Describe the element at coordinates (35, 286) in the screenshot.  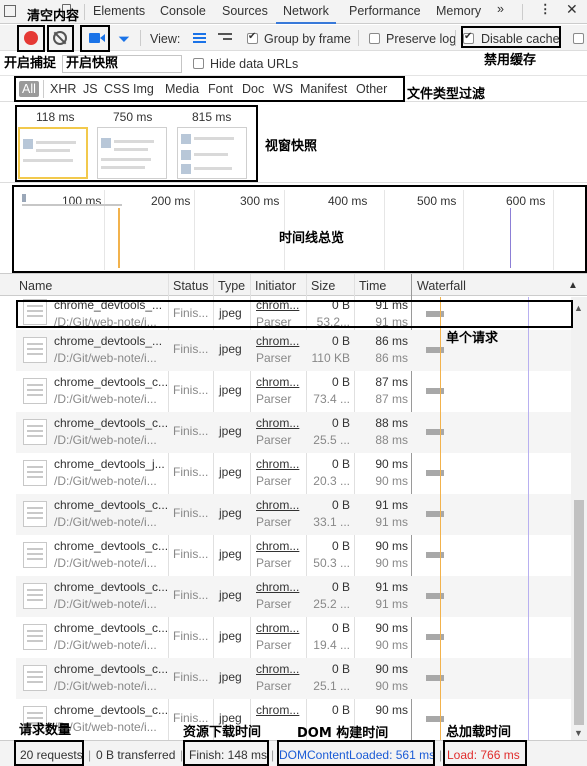
I see `column-name: Name` at that location.